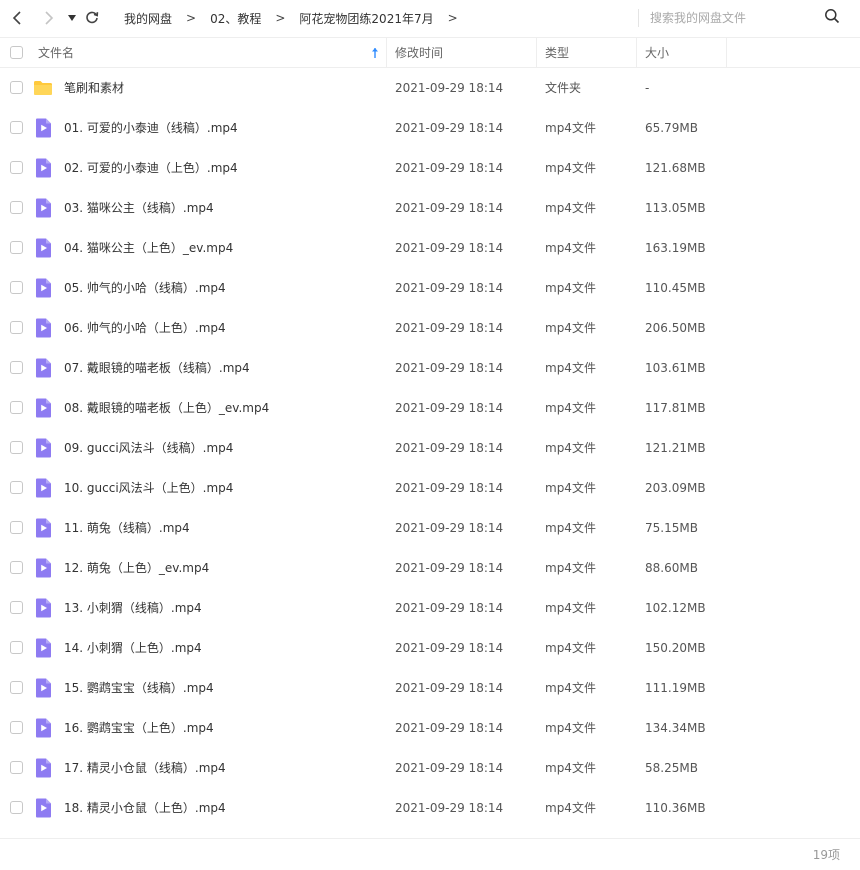 The height and width of the screenshot is (870, 860). I want to click on file-name: 08. 戴眼镜的喵老板（上色）_ev.mp4, so click(166, 408).